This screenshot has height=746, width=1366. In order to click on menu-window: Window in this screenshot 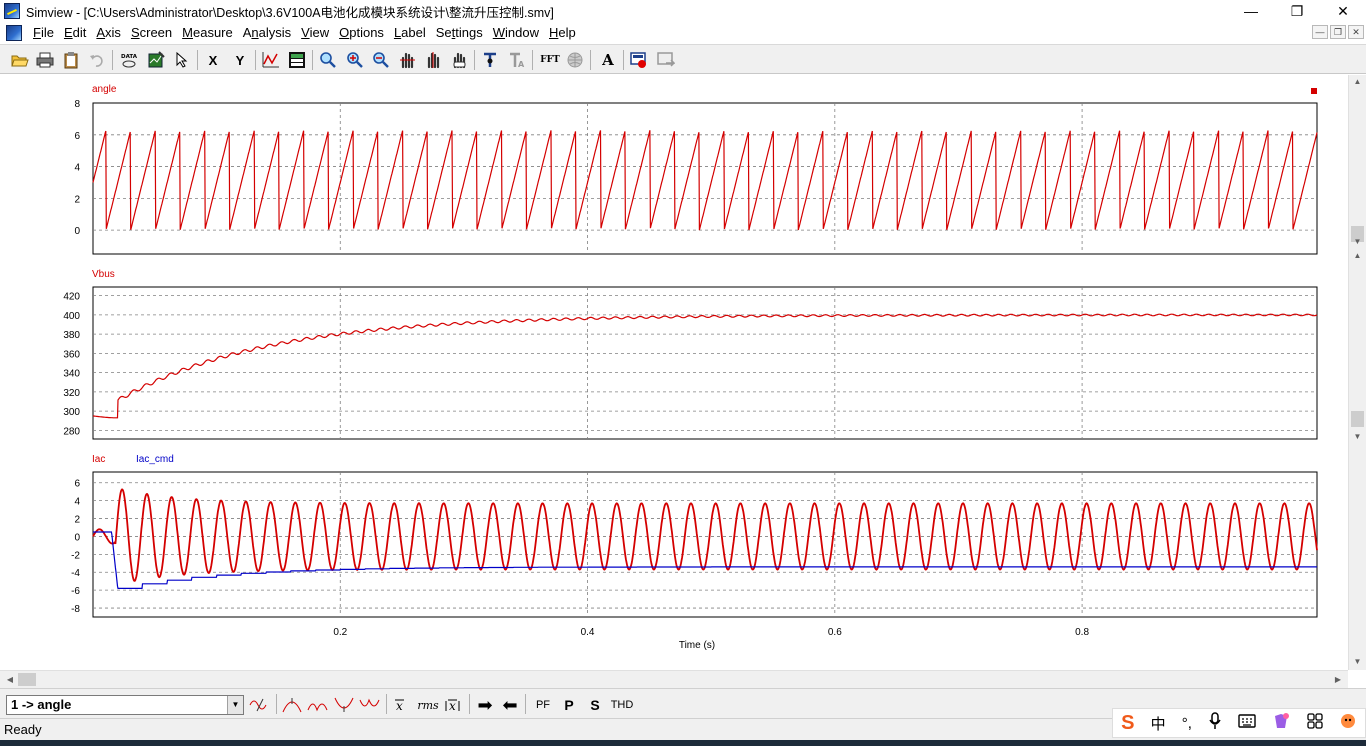, I will do `click(516, 32)`.